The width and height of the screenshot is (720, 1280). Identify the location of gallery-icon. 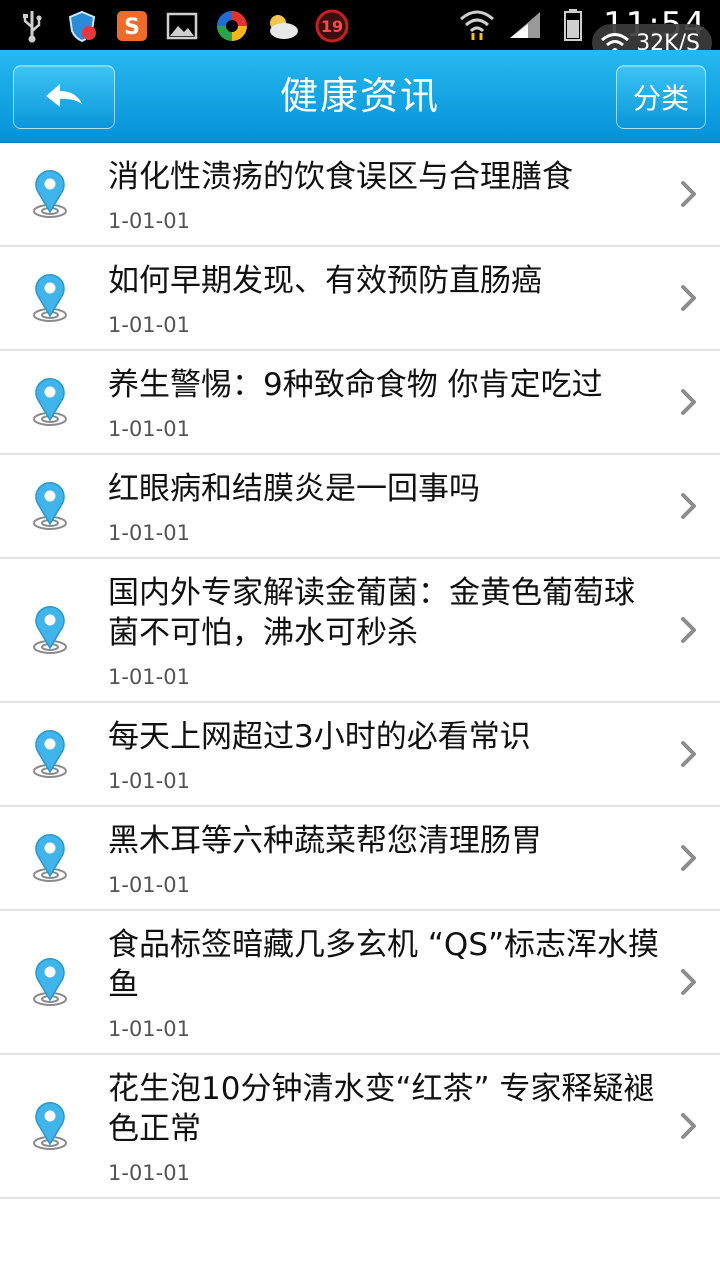
(182, 26).